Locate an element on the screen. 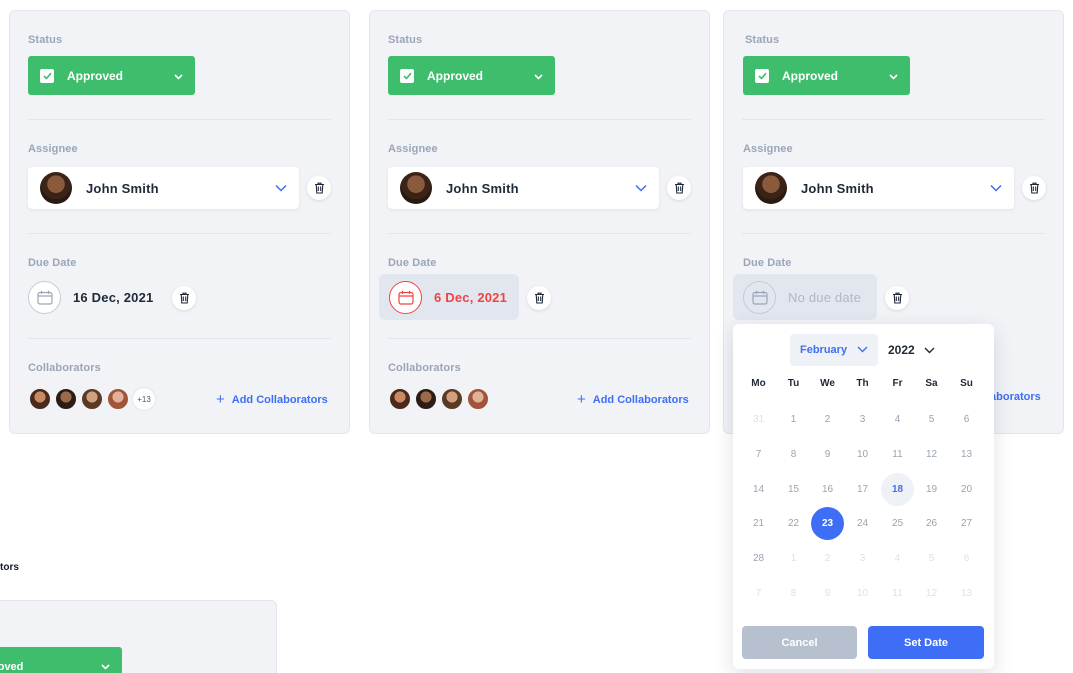 Image resolution: width=1073 pixels, height=673 pixels. status-dropdown: pproved is located at coordinates (61, 660).